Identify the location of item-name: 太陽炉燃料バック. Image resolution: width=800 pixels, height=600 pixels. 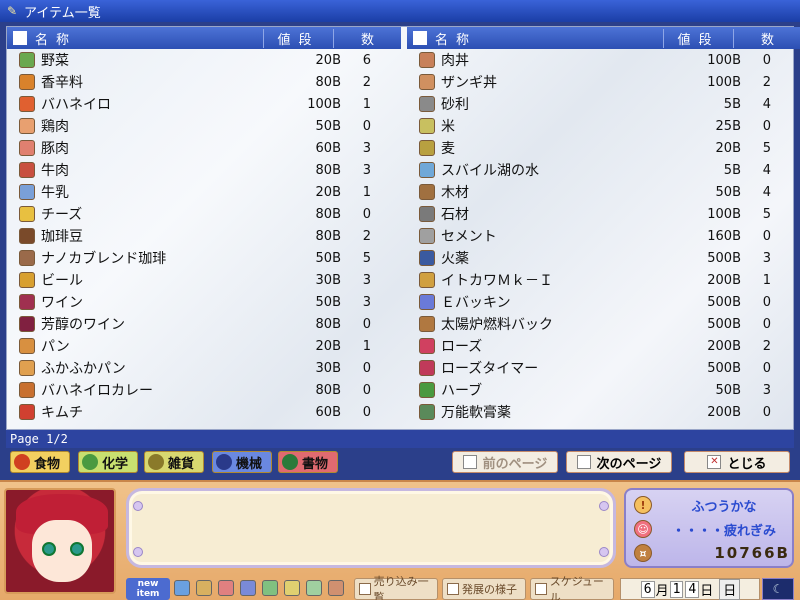
(497, 325).